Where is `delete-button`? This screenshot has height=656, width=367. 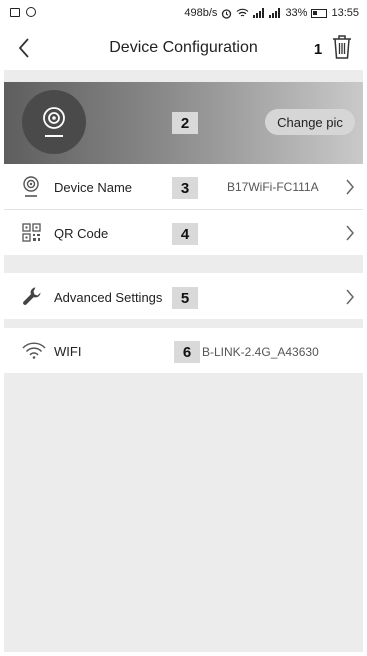
delete-button is located at coordinates (342, 47).